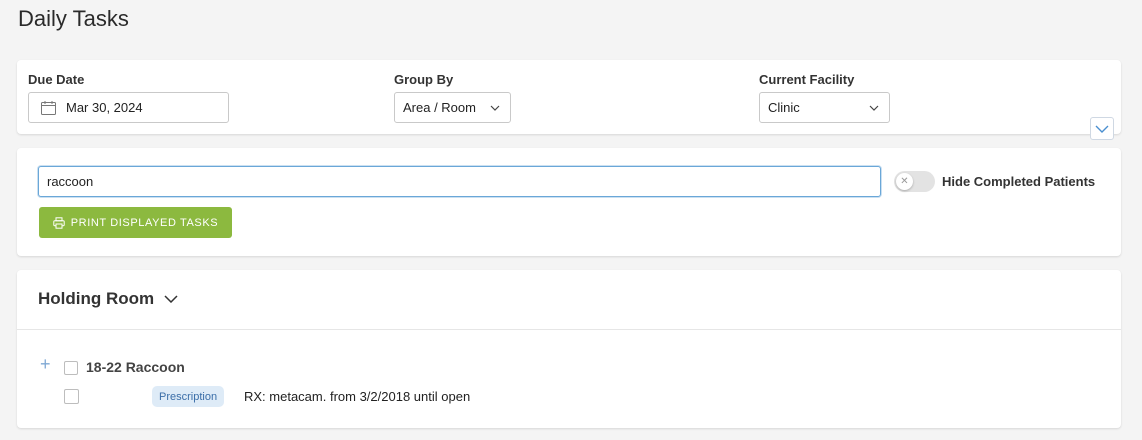  I want to click on room-name: Holding Room, so click(96, 298).